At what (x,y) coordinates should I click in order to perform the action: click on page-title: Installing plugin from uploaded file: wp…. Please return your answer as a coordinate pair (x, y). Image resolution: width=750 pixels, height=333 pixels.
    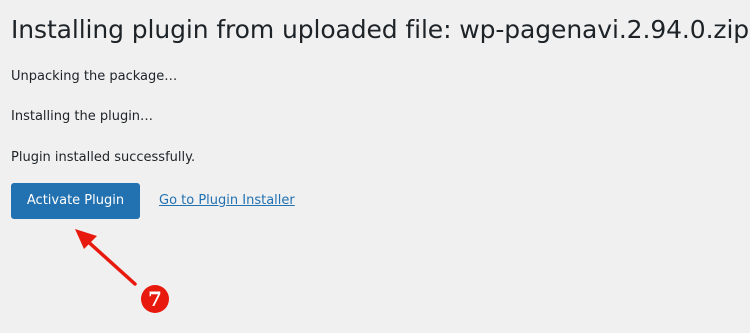
    Looking at the image, I should click on (380, 29).